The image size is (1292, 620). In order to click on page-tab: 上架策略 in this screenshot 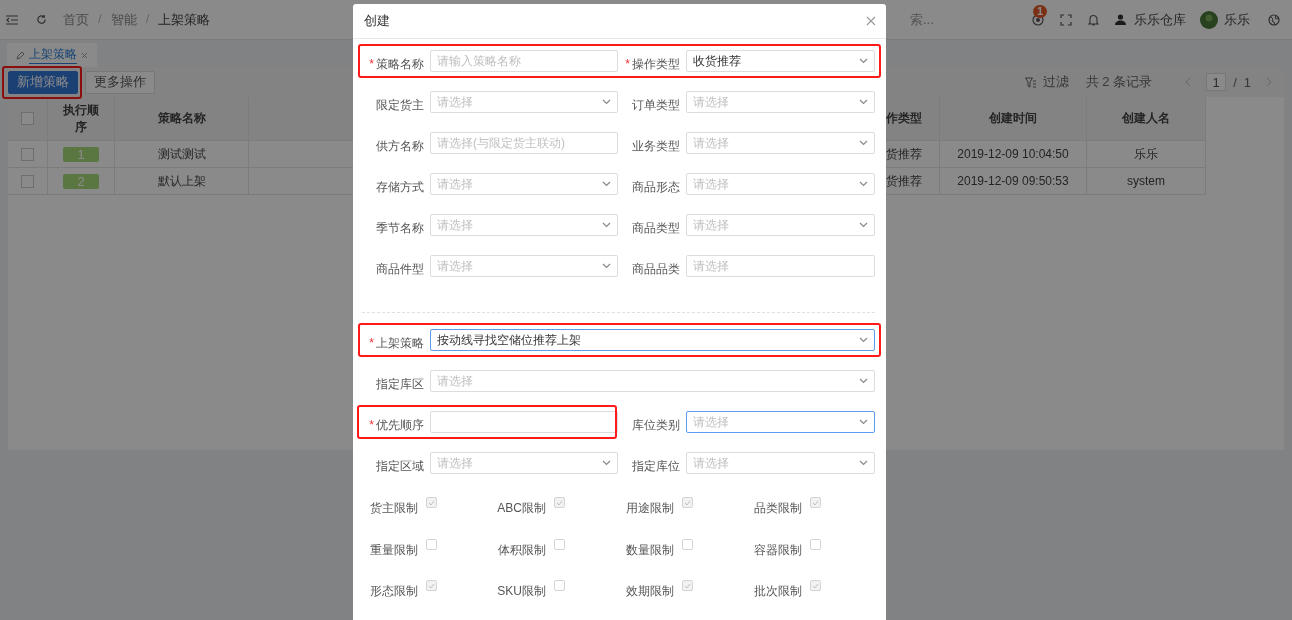, I will do `click(52, 55)`.